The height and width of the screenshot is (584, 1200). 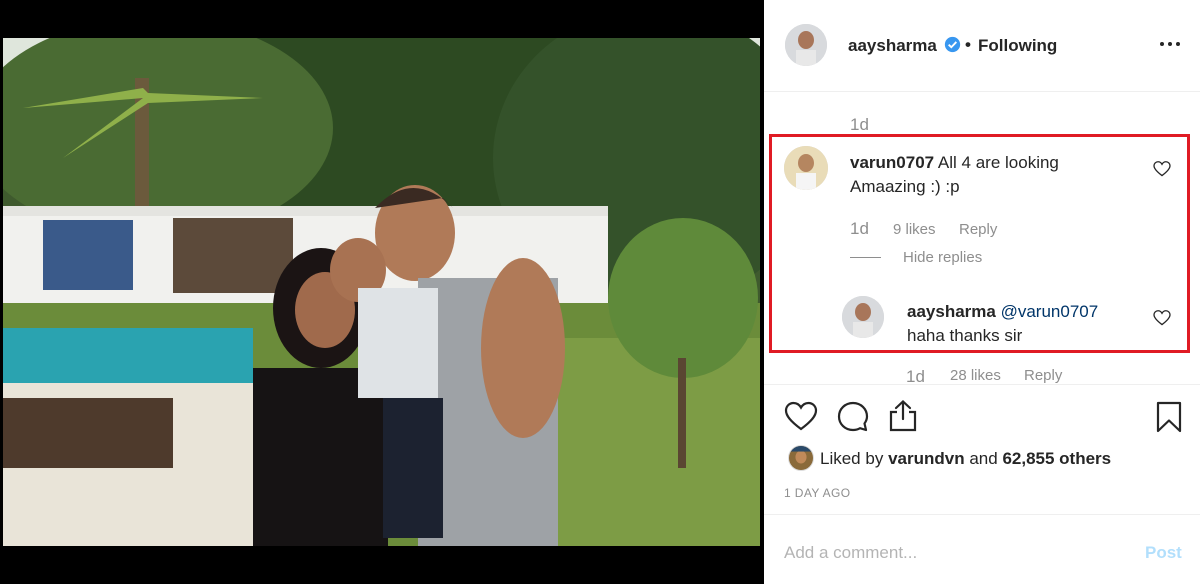 What do you see at coordinates (853, 417) in the screenshot?
I see `comment-icon` at bounding box center [853, 417].